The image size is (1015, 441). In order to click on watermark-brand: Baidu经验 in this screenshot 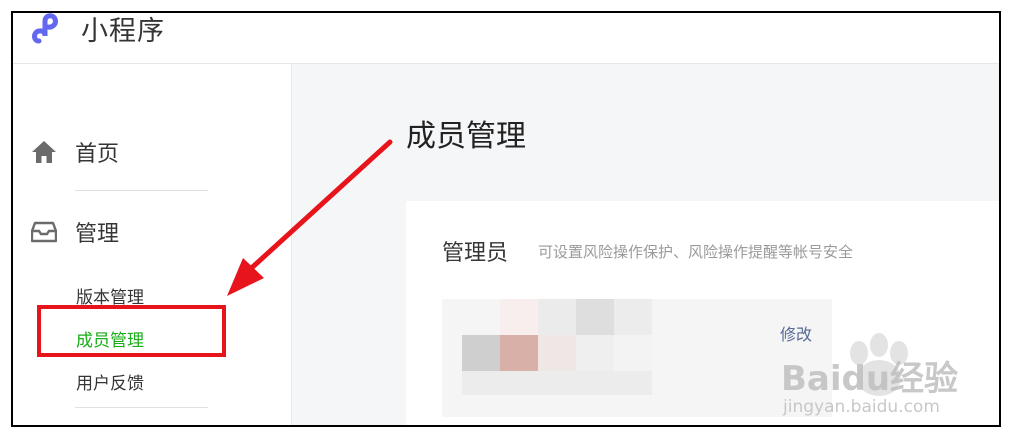, I will do `click(870, 379)`.